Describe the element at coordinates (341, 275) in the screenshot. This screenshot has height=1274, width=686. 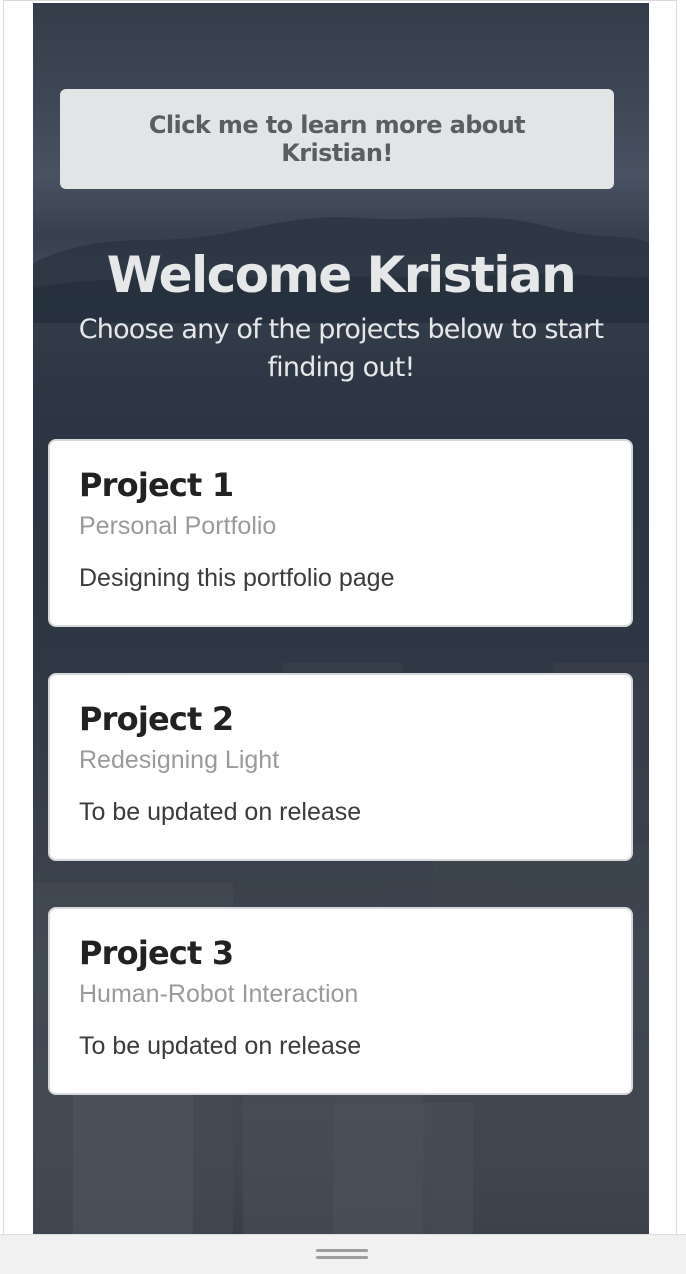
I see `welcome-title: Welcome Kristian` at that location.